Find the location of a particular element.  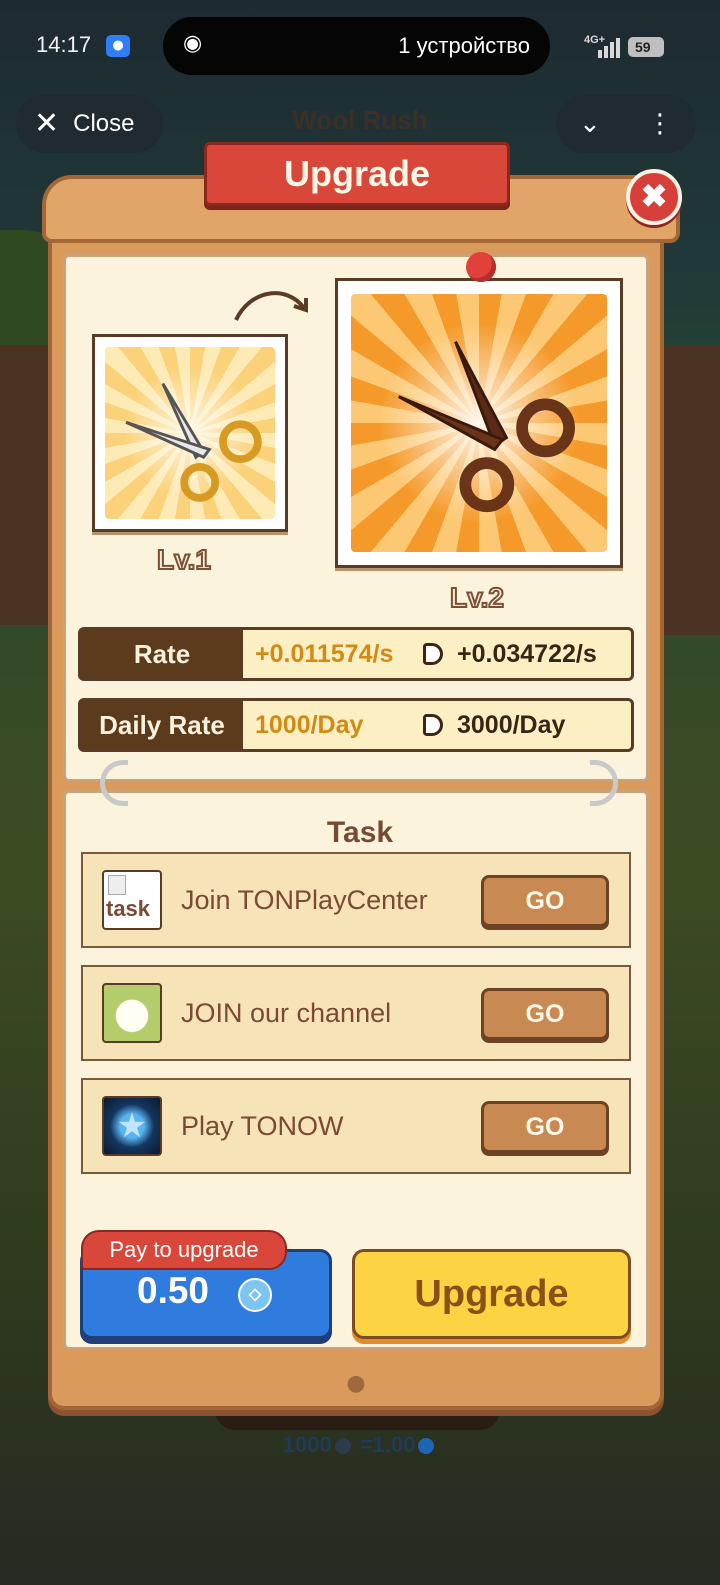

task-item-channel: JOIN our channel GO is located at coordinates (356, 1013).